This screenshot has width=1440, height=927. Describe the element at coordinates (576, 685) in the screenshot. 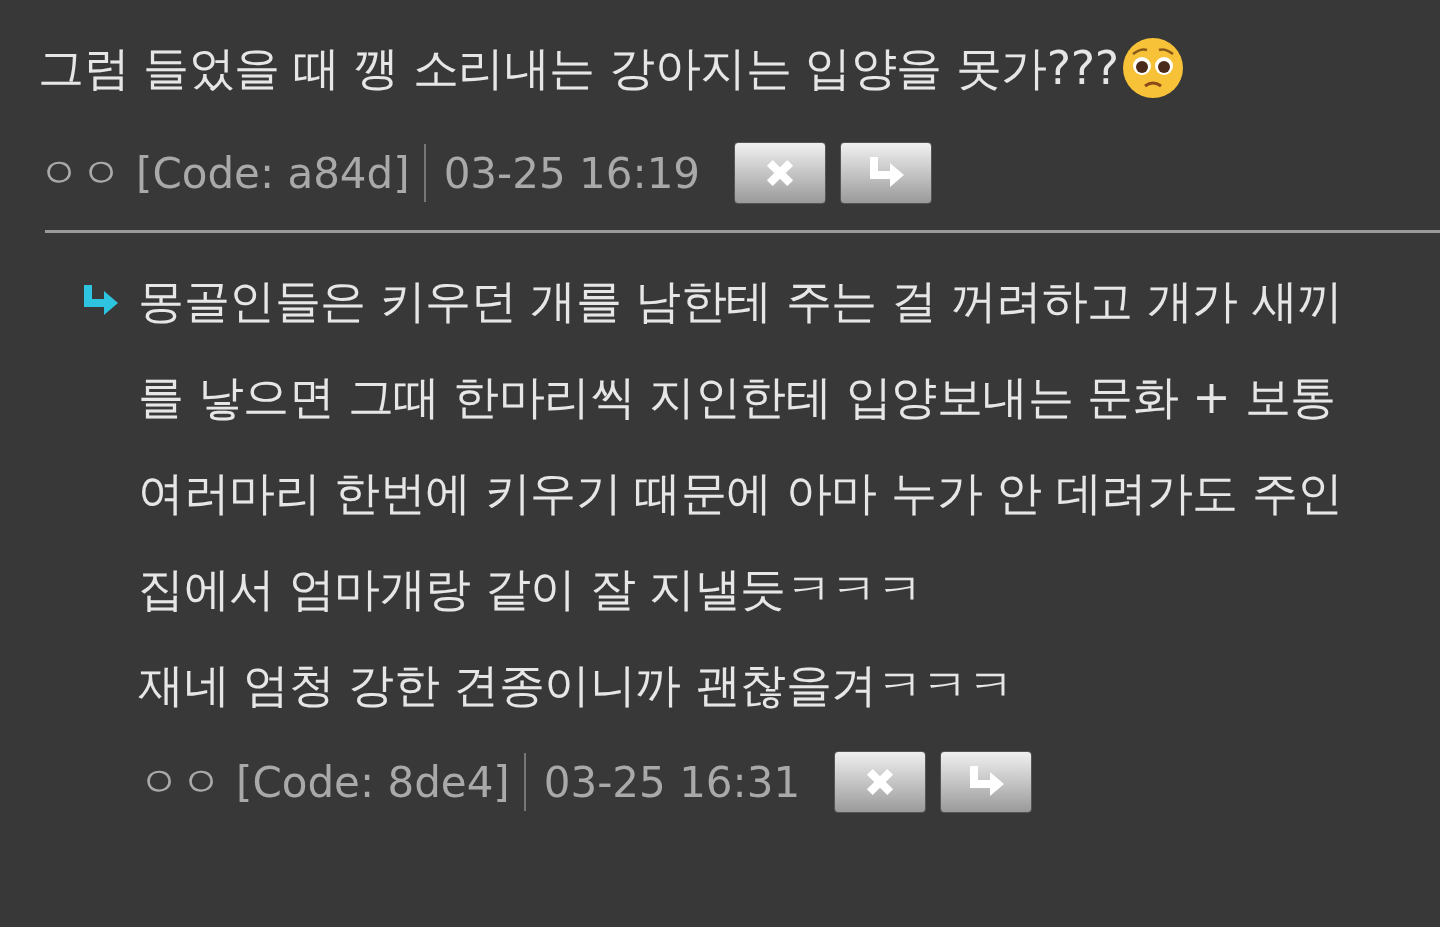

I see `comment-text: 재네 엄청 강한 견종이니까 괜찮을겨ㅋㅋㅋ` at that location.